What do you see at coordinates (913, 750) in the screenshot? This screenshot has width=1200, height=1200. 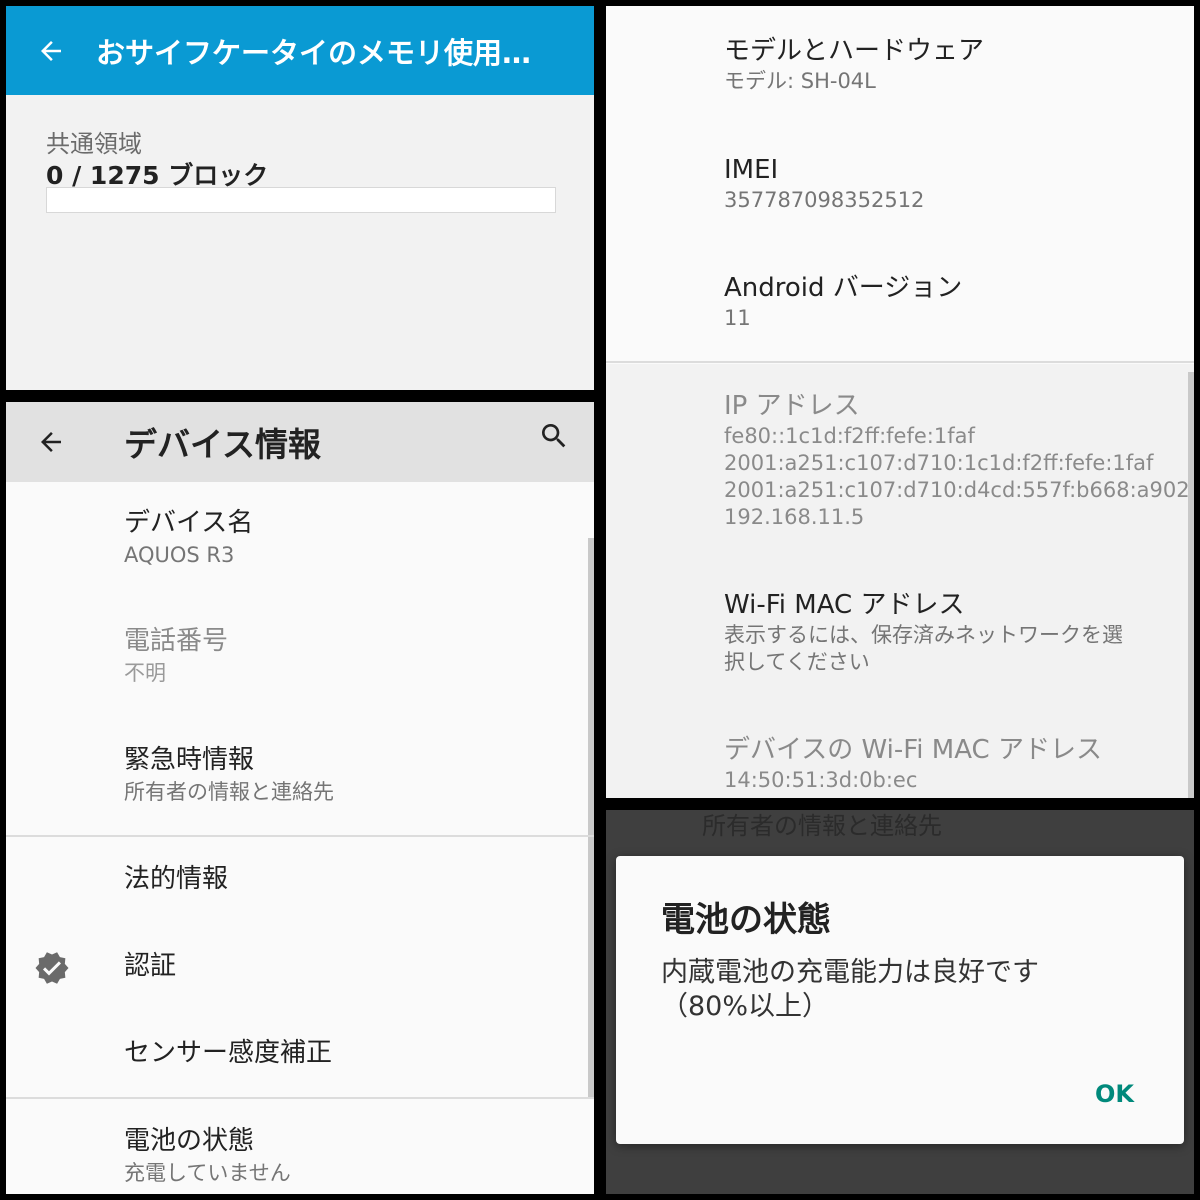 I see `item-title: デバイスの Wi-Fi MAC アドレス` at bounding box center [913, 750].